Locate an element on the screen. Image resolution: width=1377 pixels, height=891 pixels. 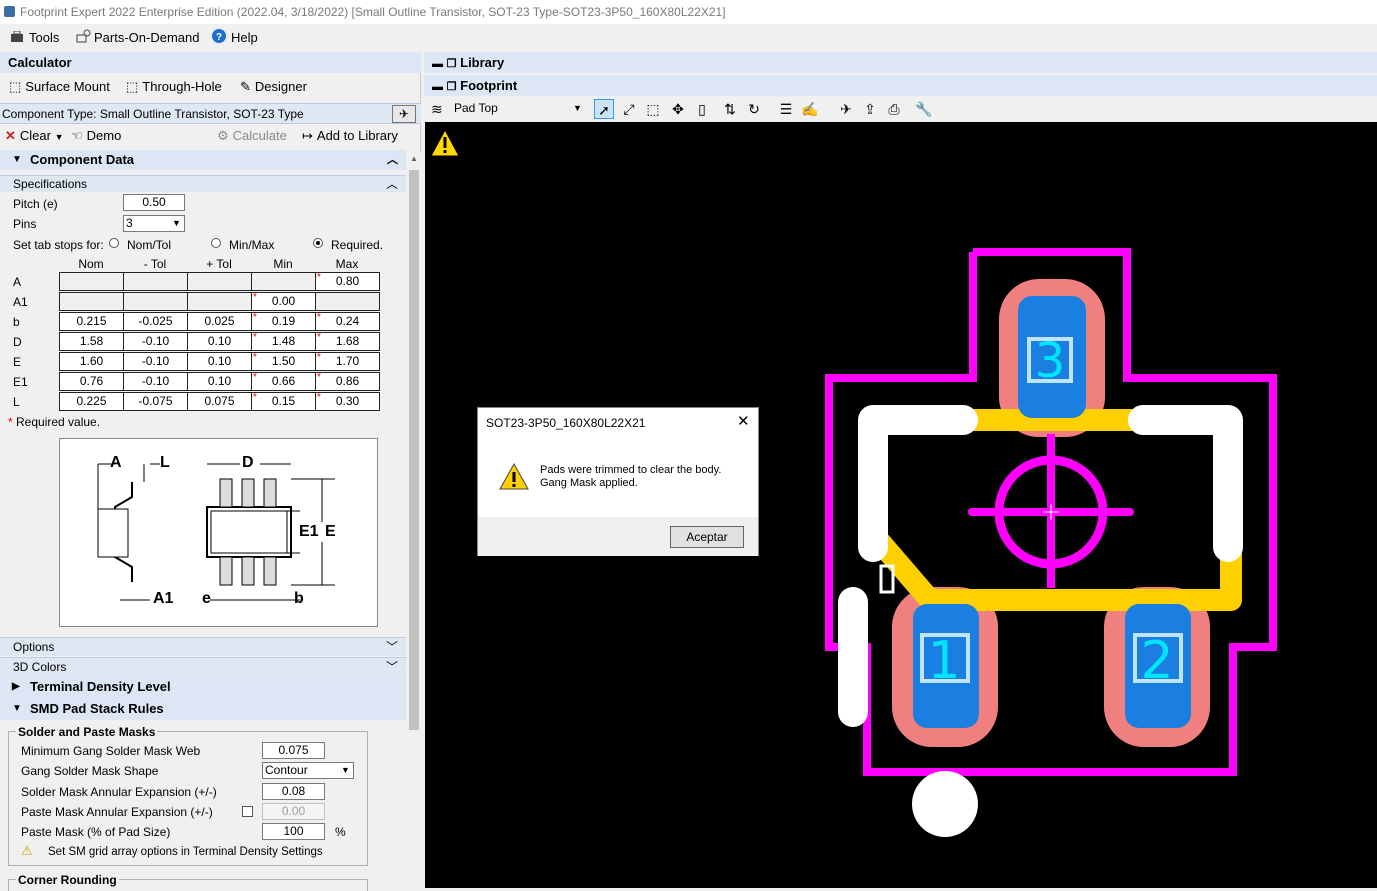
print-icon: ⎙ is located at coordinates (894, 109).